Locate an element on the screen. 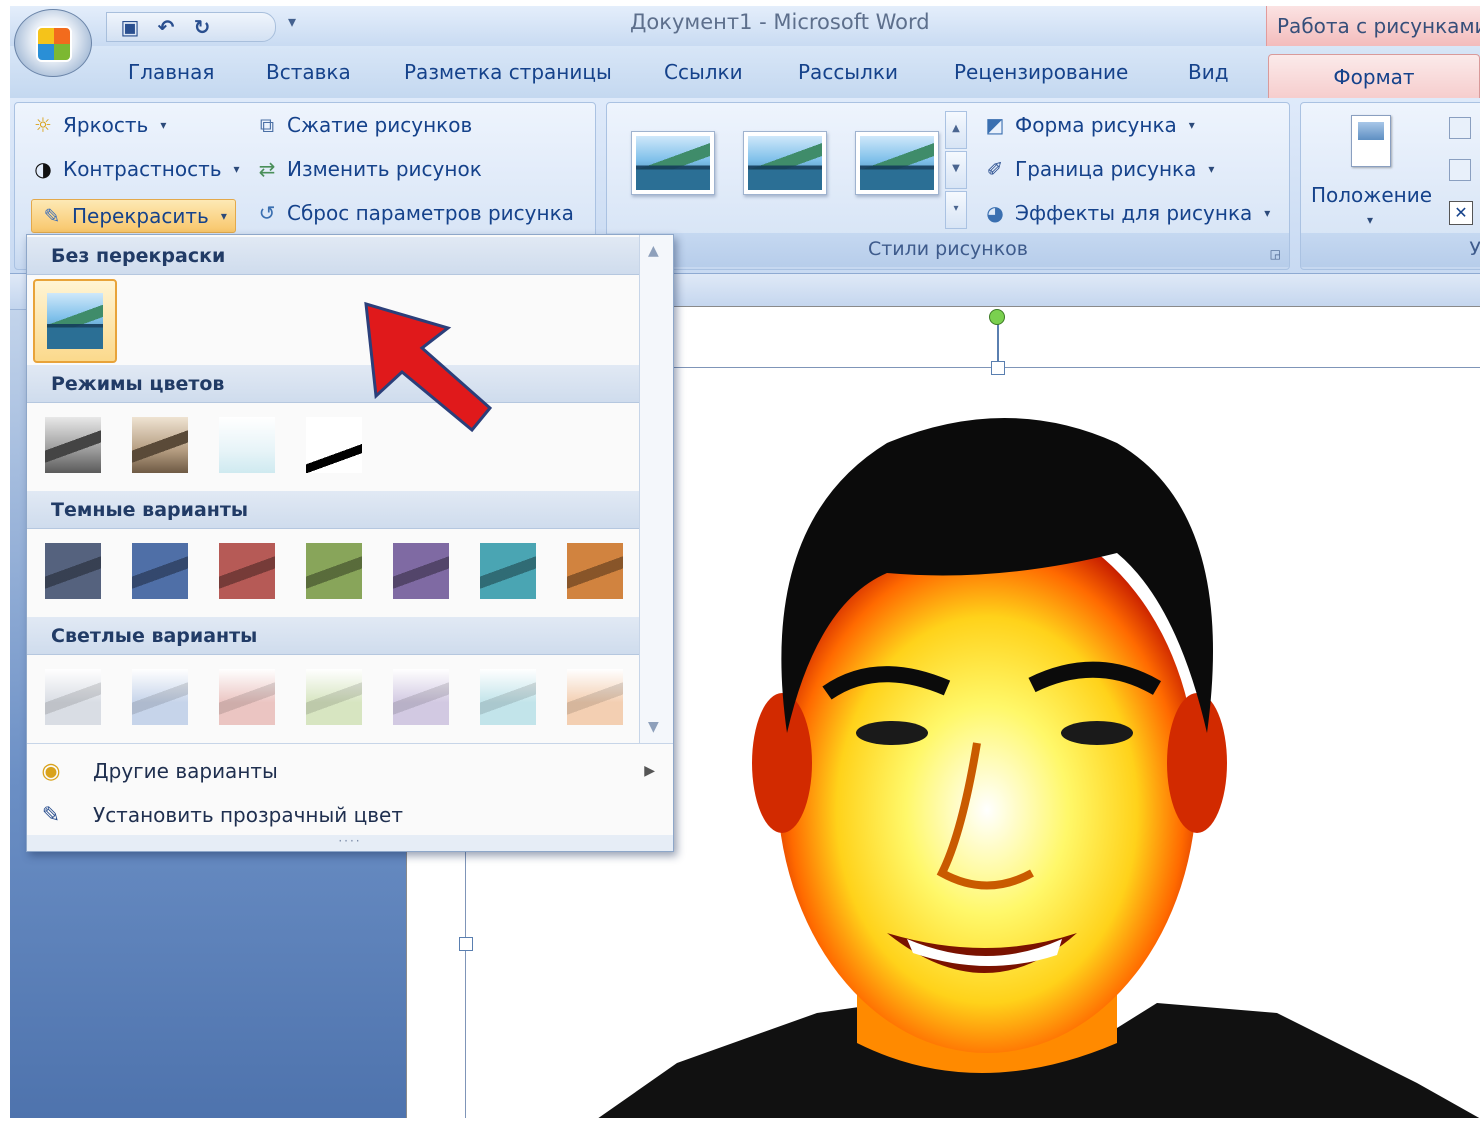 The image size is (1480, 1121). section-light-variants: Светлые варианты is located at coordinates (333, 636).